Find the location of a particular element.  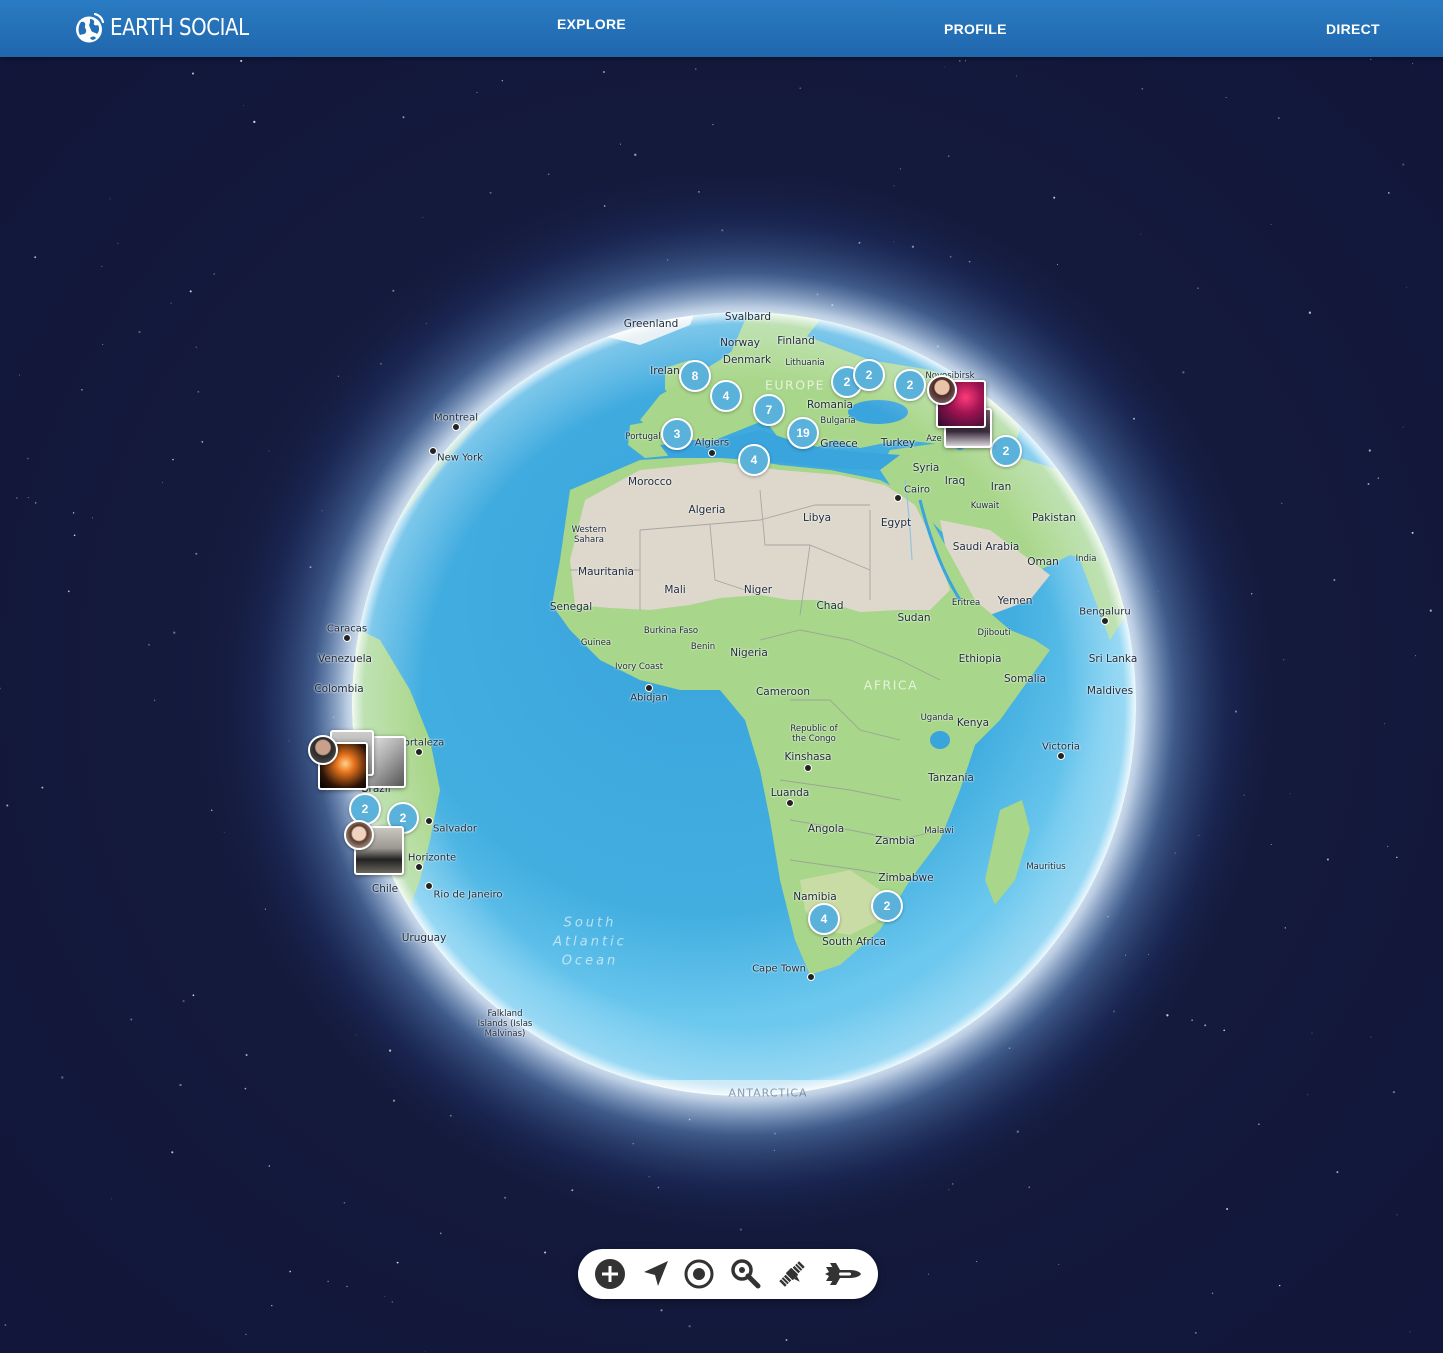

app-logo: EARTH SOCIAL is located at coordinates (173, 28).